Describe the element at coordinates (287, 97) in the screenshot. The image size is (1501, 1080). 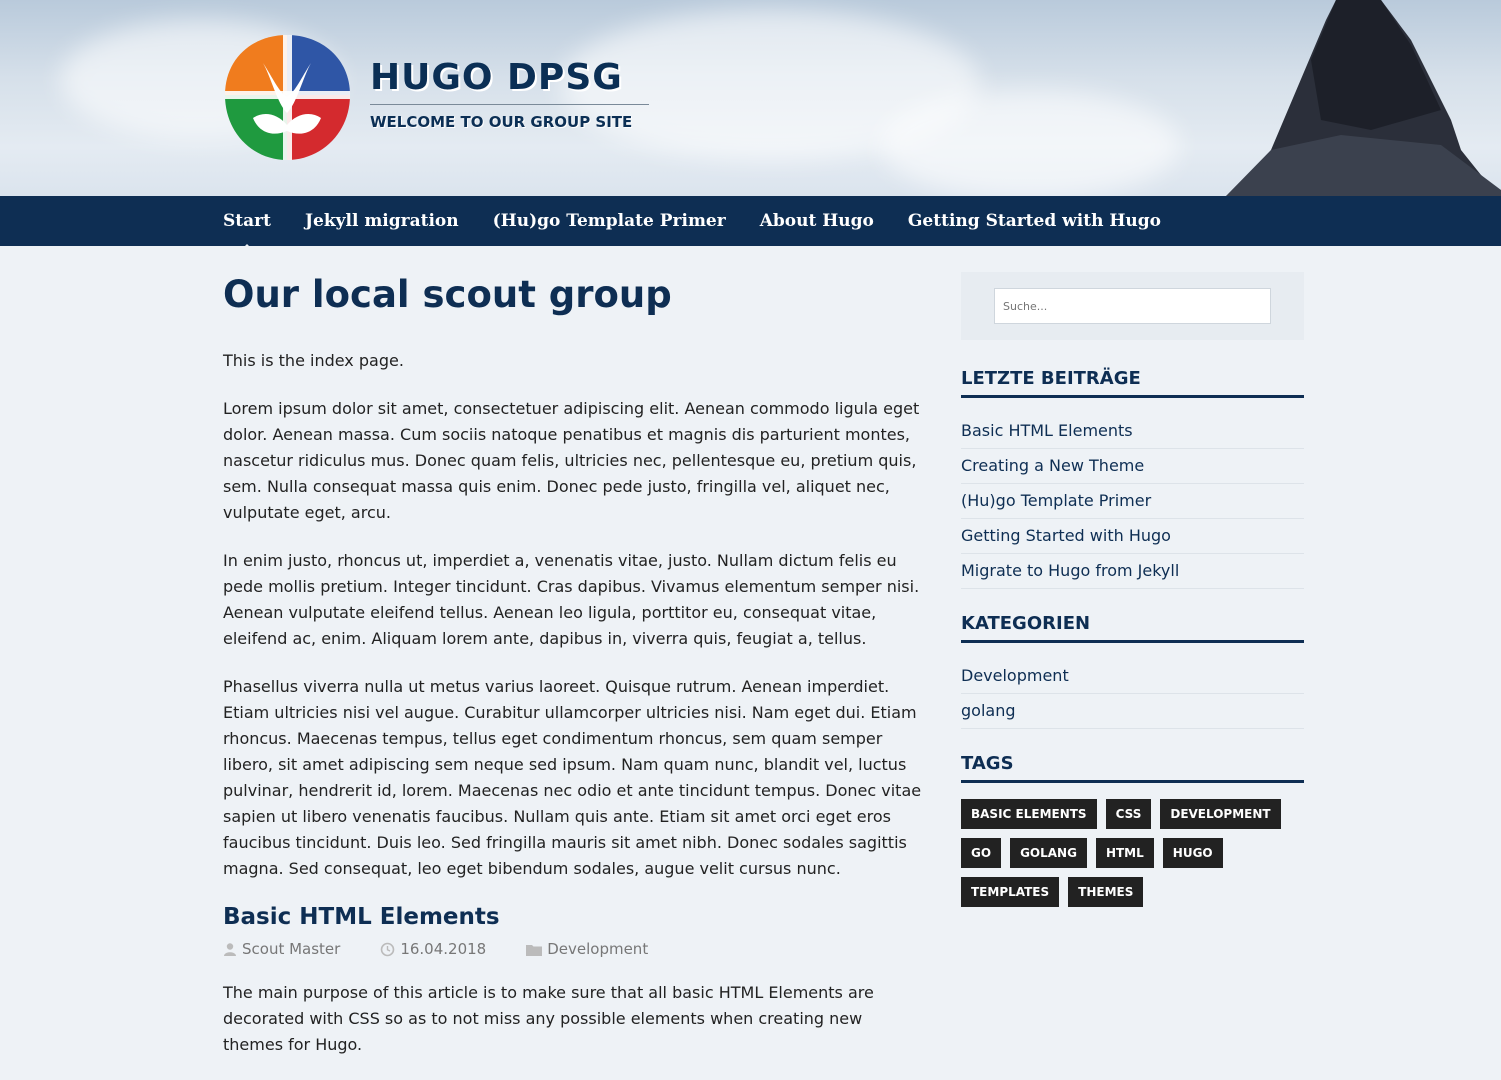
I see `scout-logo` at that location.